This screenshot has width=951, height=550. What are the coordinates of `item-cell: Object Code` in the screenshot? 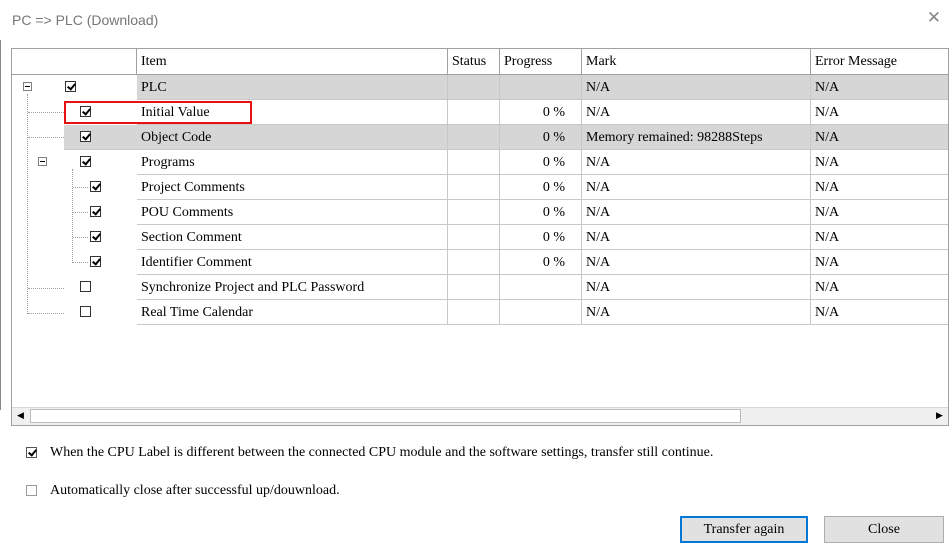 It's located at (292, 137).